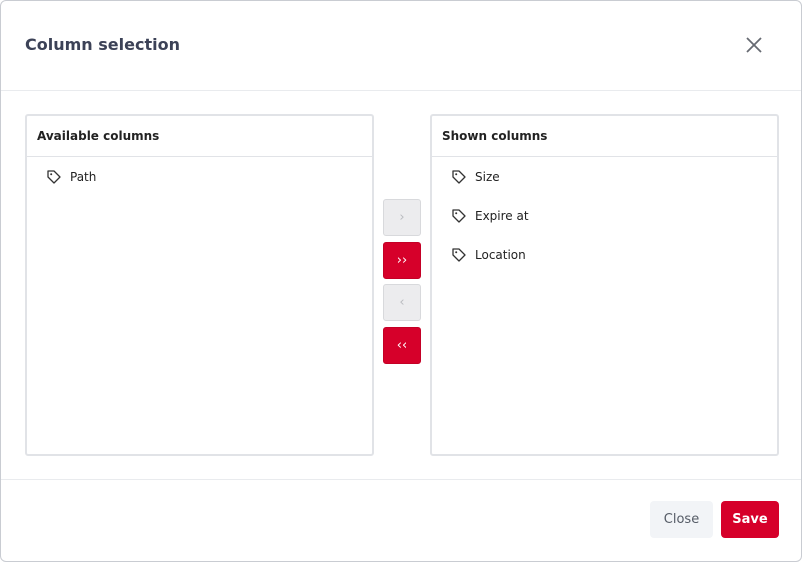 This screenshot has width=802, height=562. I want to click on available-column-label: Path, so click(83, 176).